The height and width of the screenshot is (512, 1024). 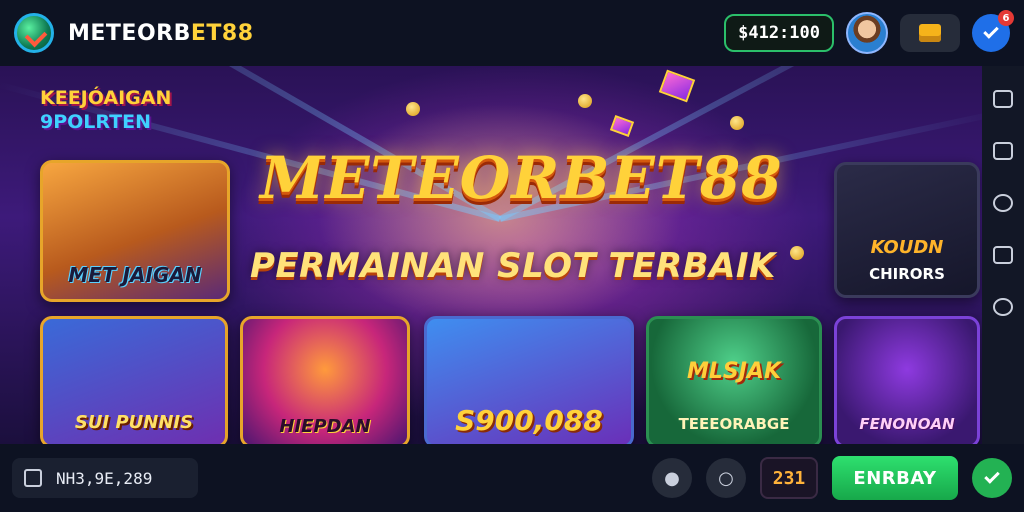 What do you see at coordinates (33, 478) in the screenshot?
I see `account-checkbox` at bounding box center [33, 478].